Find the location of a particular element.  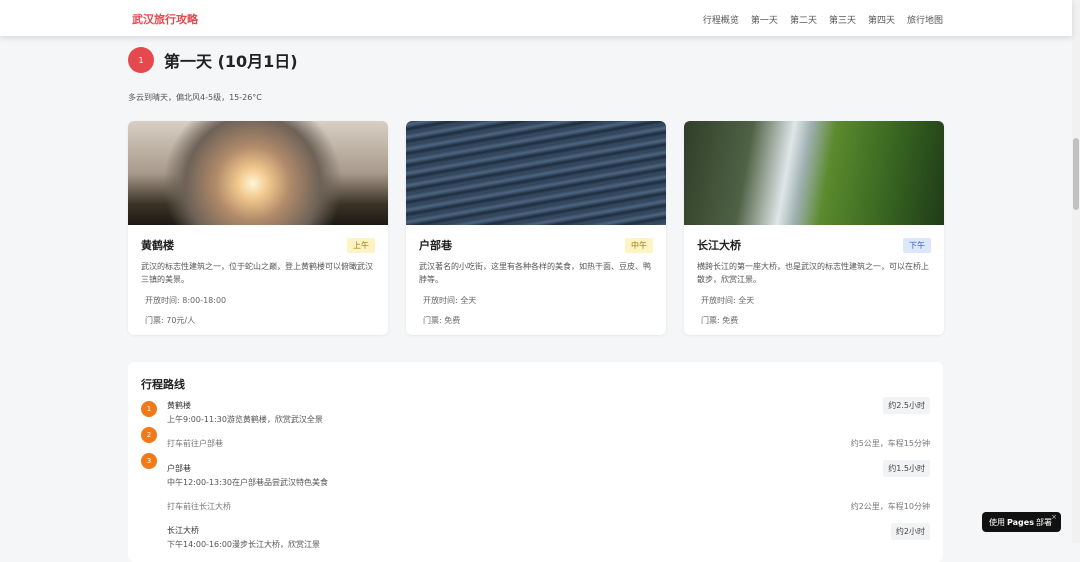

nav-day-1: 第一天 is located at coordinates (764, 19).